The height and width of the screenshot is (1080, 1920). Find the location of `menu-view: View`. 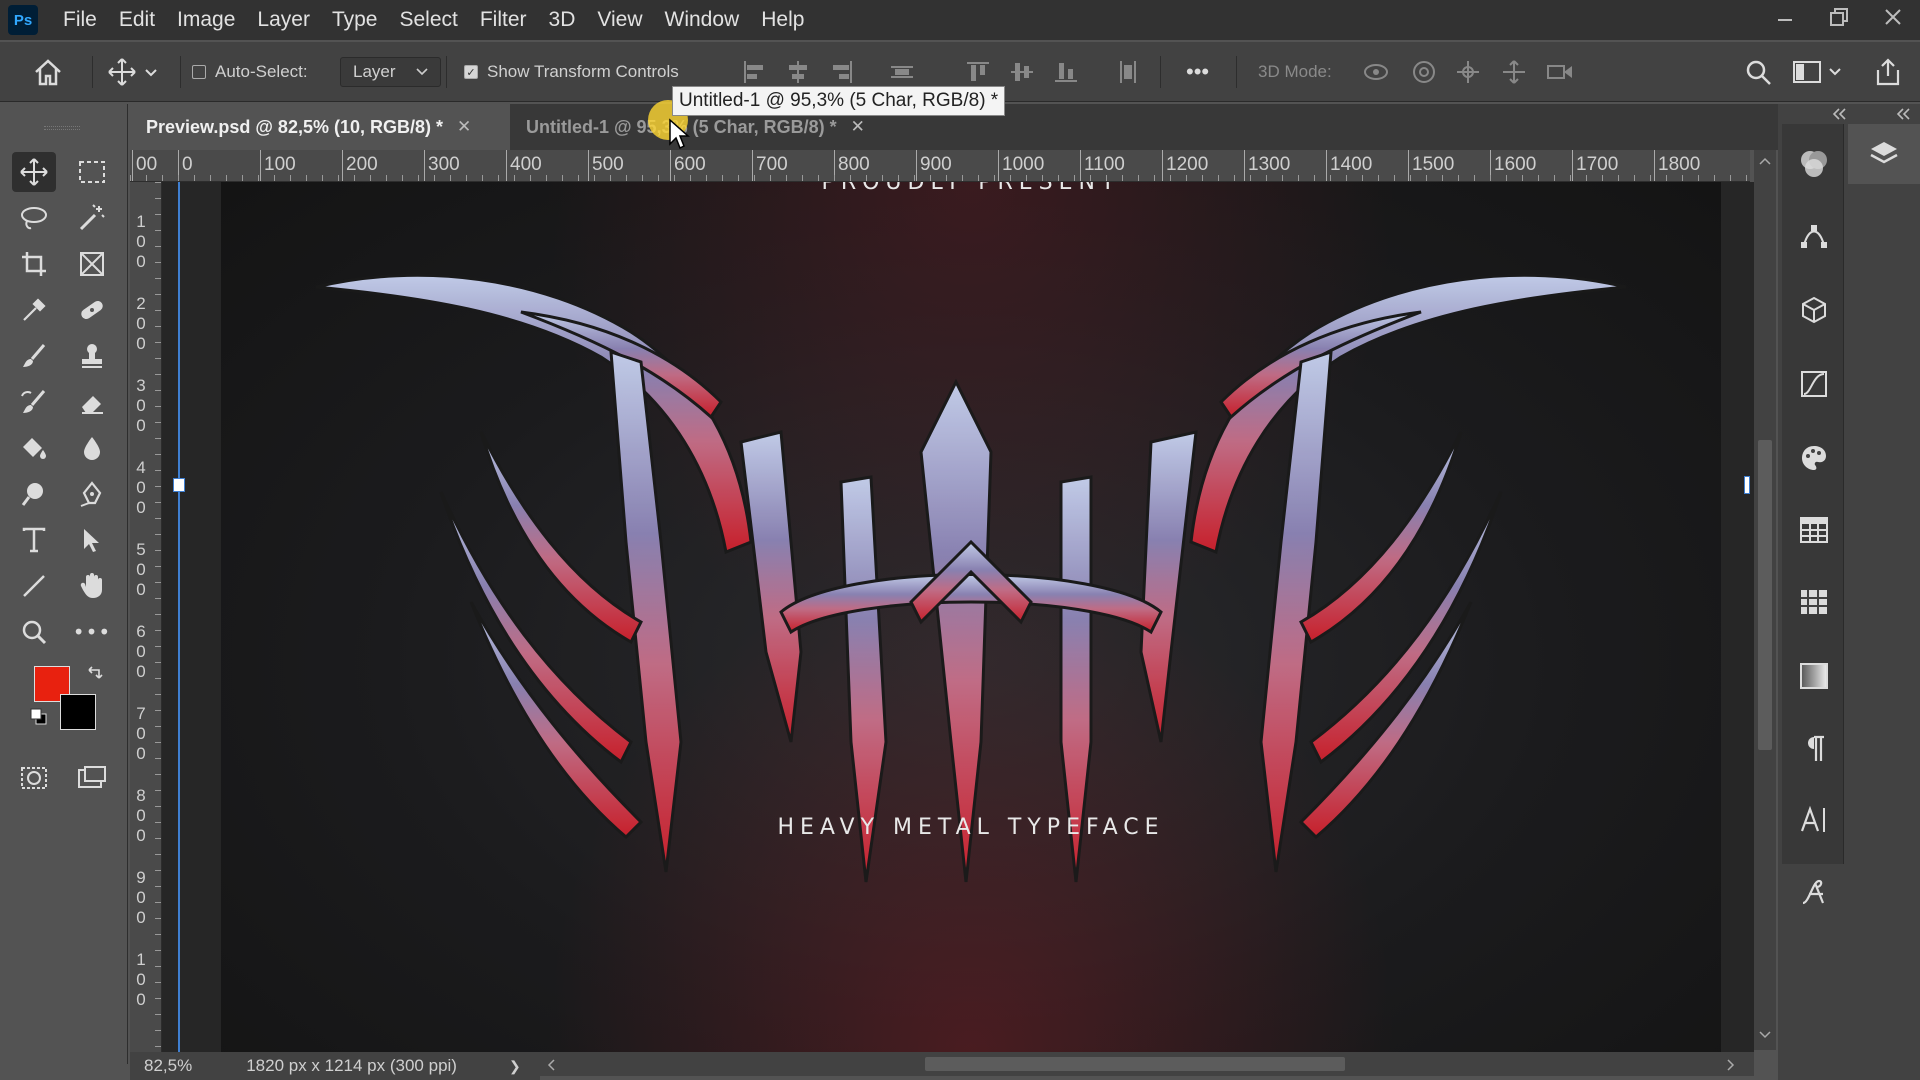

menu-view: View is located at coordinates (619, 20).